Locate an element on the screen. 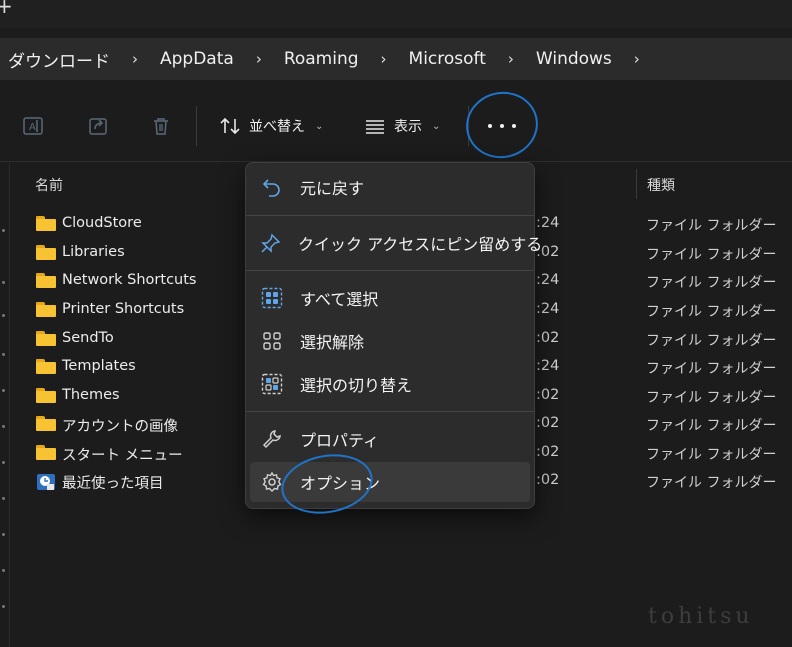 The image size is (792, 647). view-label: 表示 is located at coordinates (408, 127).